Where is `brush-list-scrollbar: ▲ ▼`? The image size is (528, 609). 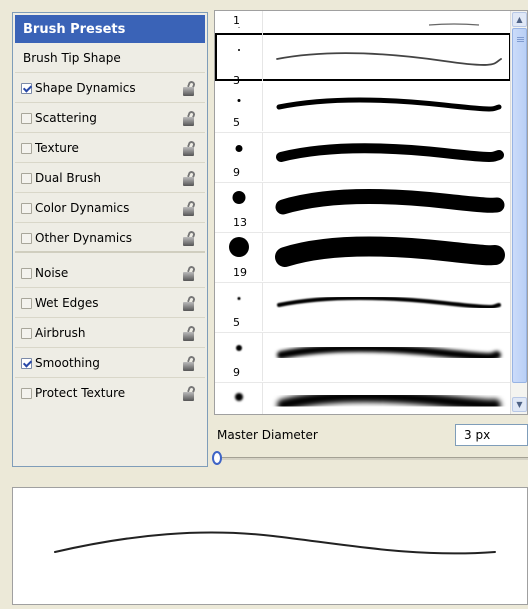
brush-list-scrollbar: ▲ ▼ is located at coordinates (518, 212).